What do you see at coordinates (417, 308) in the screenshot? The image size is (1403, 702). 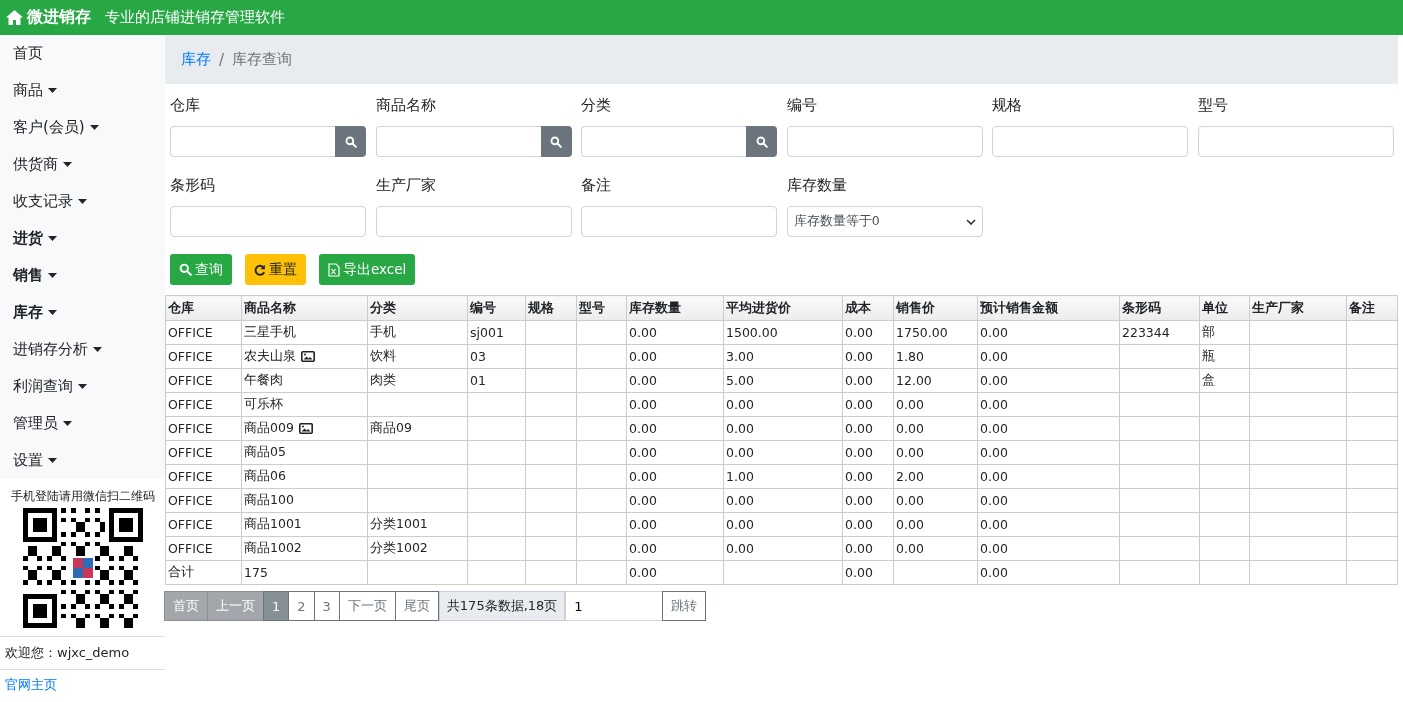 I see `column-header: 分类` at bounding box center [417, 308].